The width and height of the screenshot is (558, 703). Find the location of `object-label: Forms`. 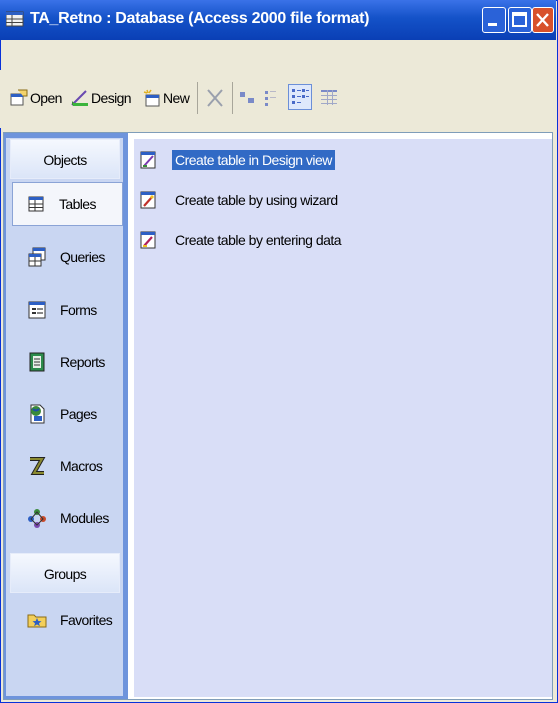

object-label: Forms is located at coordinates (78, 310).